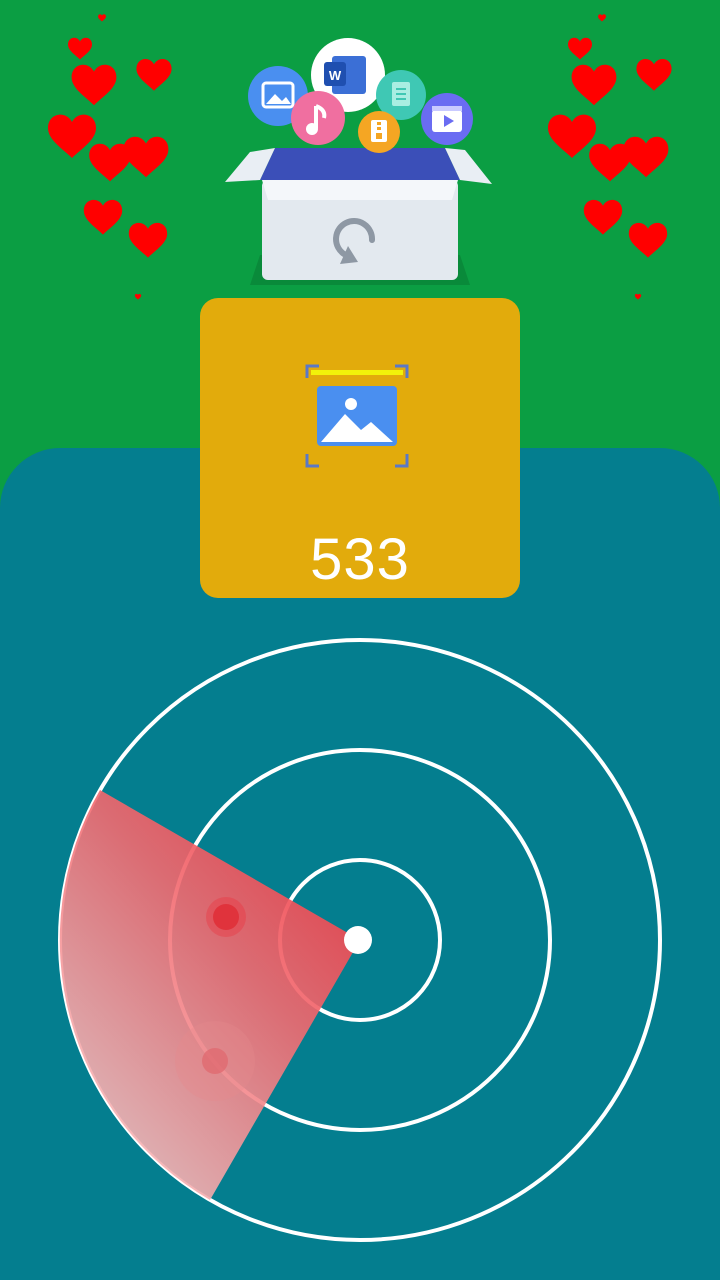 This screenshot has width=720, height=1280. I want to click on scan-result-card: 533, so click(360, 448).